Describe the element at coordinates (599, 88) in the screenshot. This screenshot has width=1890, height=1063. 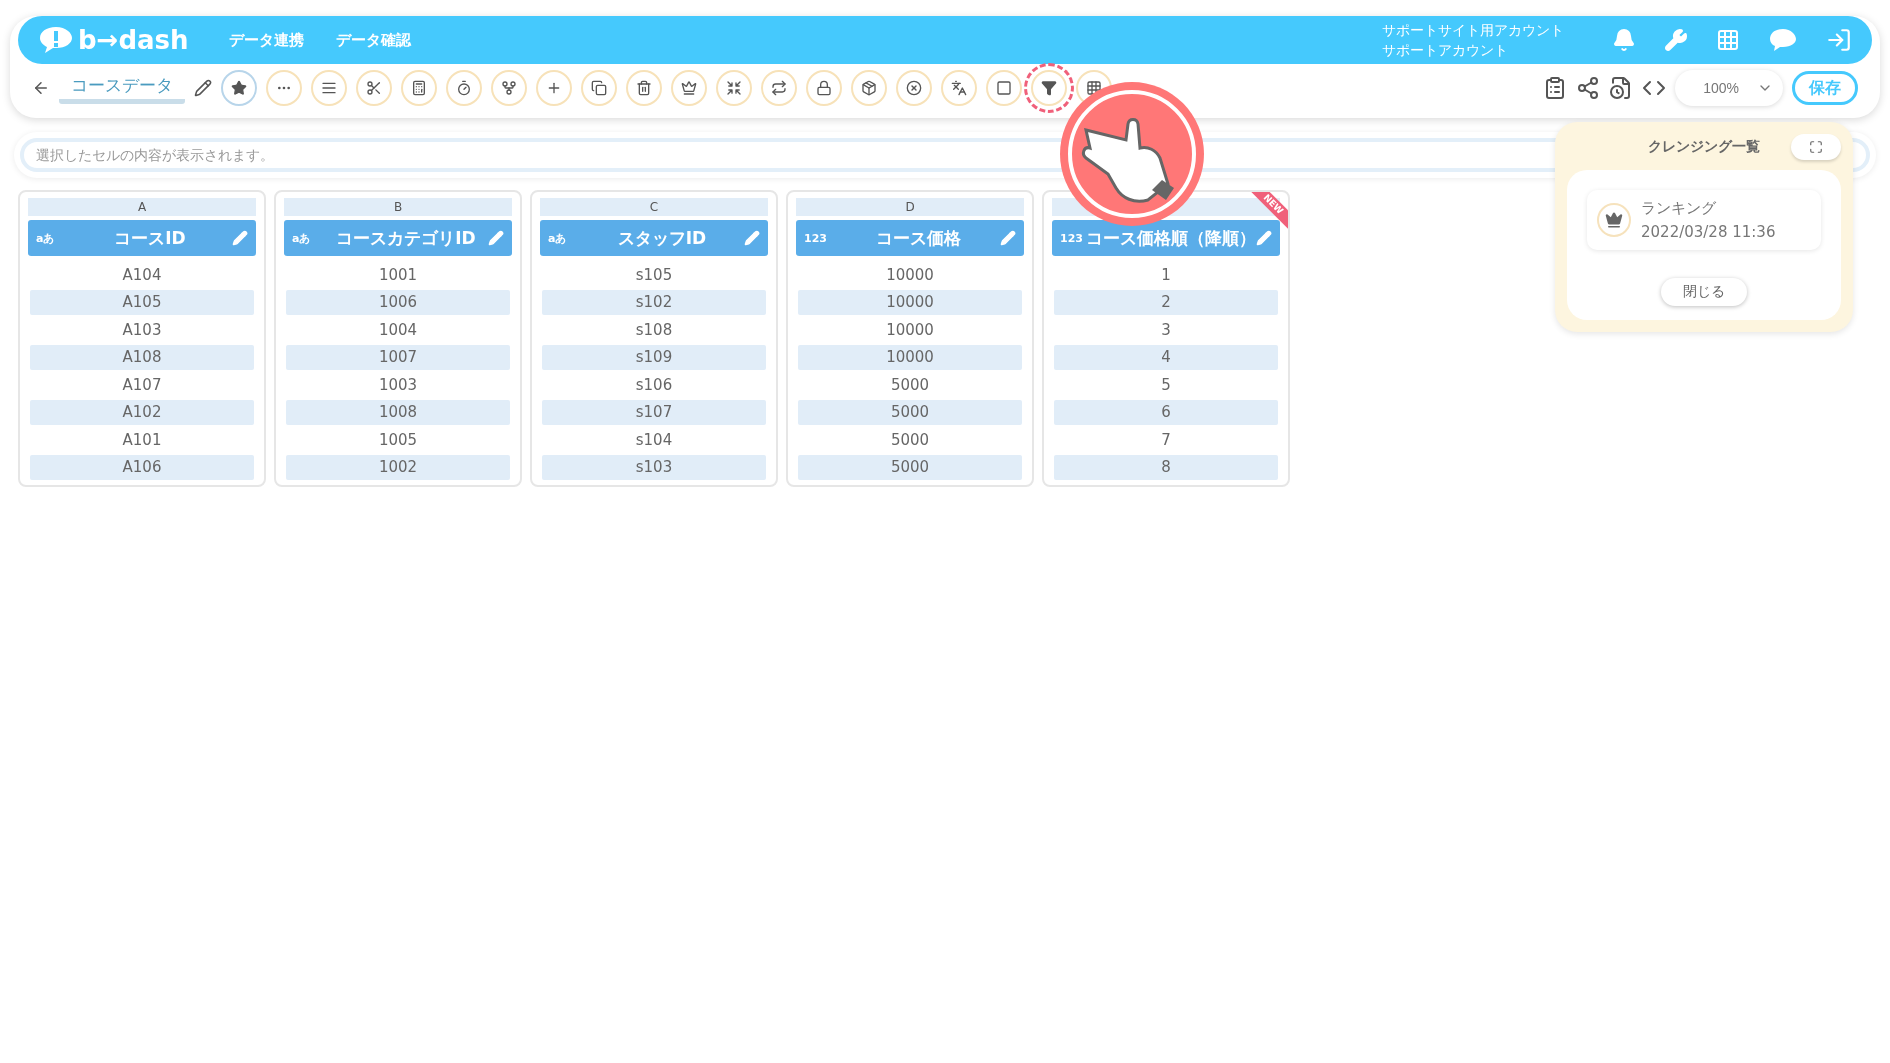
I see `copy-icon` at that location.